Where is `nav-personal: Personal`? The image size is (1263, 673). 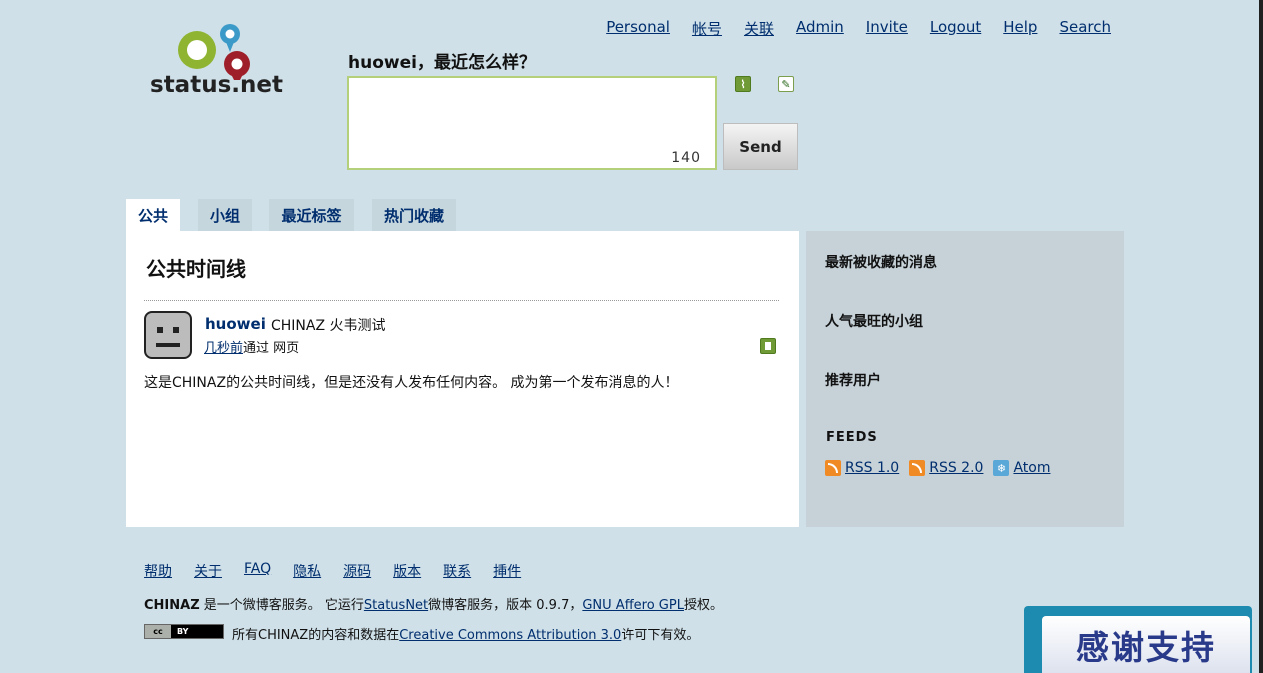 nav-personal: Personal is located at coordinates (638, 28).